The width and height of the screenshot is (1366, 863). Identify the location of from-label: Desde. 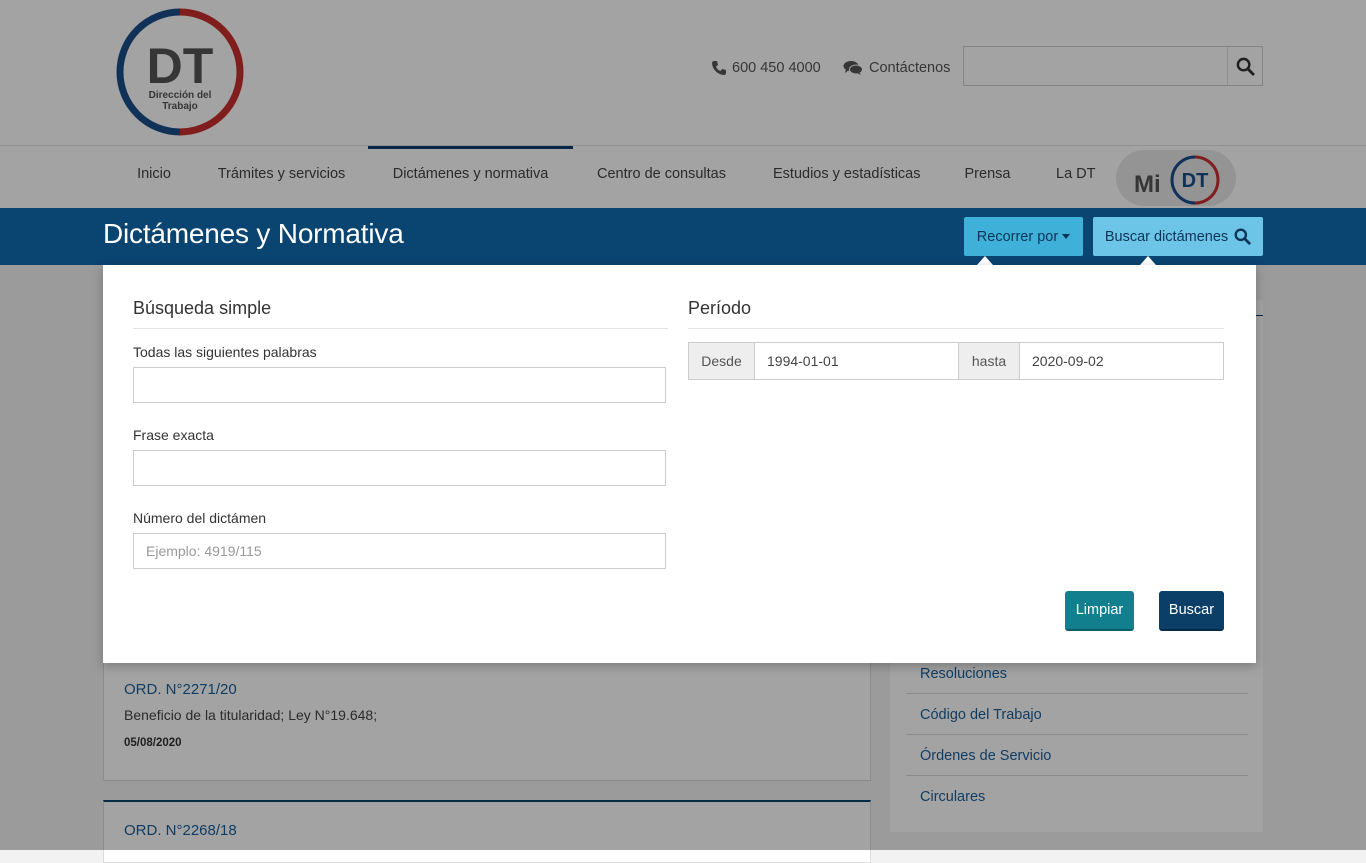
(722, 361).